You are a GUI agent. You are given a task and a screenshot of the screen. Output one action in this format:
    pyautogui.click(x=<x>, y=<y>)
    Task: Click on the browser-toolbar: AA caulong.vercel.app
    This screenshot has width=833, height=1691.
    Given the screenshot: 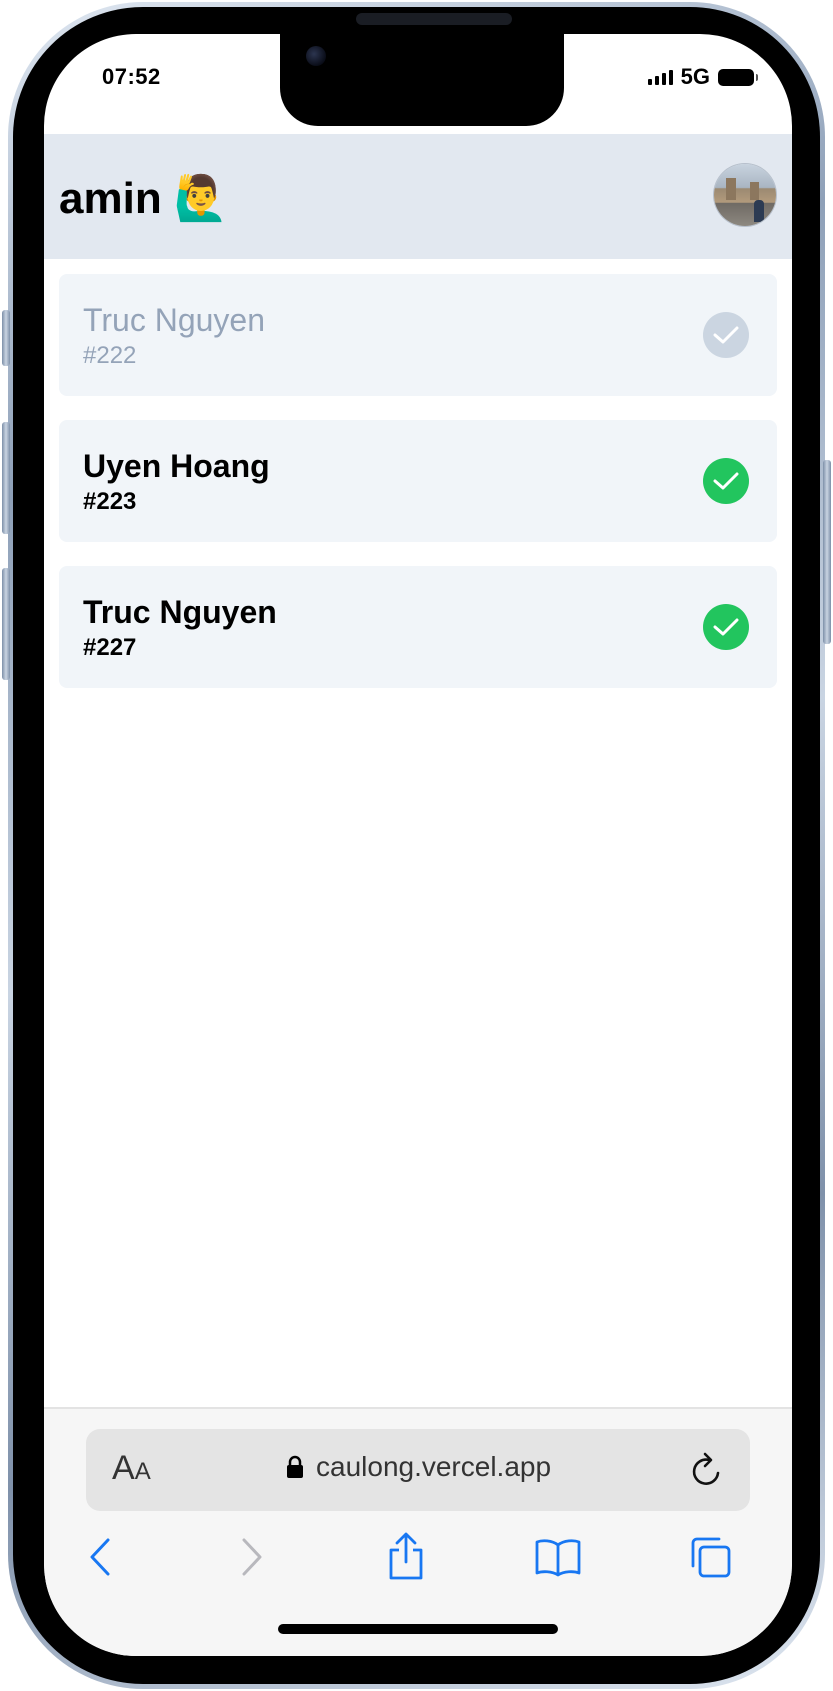 What is the action you would take?
    pyautogui.click(x=418, y=1531)
    